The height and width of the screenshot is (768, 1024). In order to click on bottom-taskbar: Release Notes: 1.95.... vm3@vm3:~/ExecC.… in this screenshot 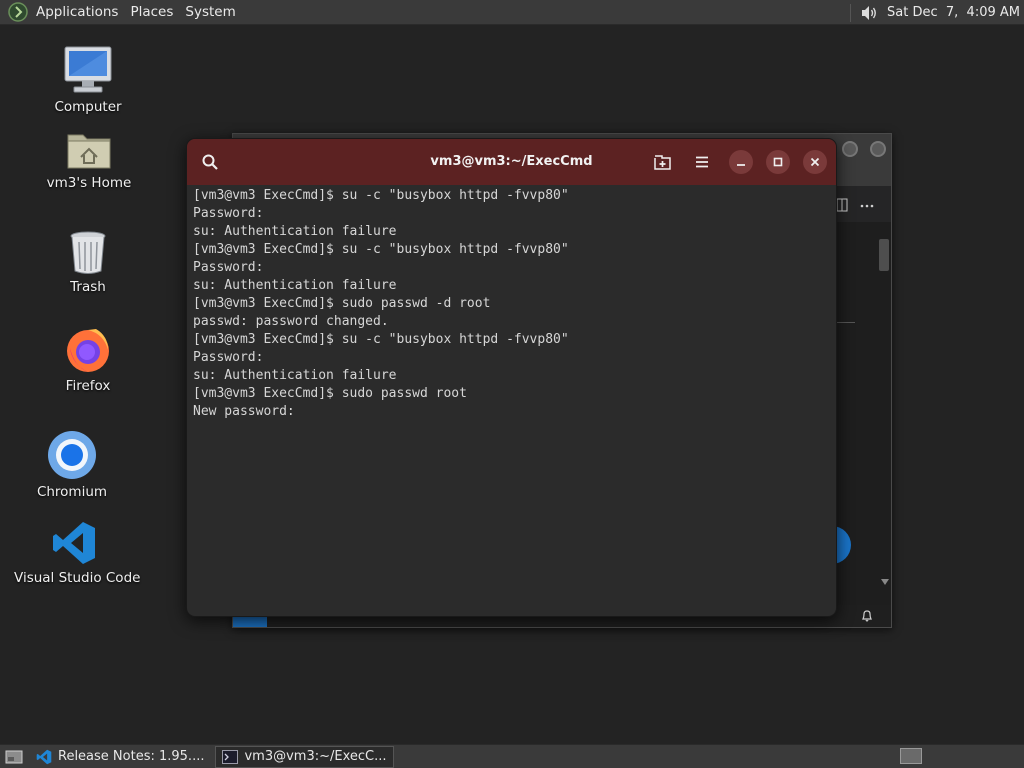, I will do `click(512, 756)`.